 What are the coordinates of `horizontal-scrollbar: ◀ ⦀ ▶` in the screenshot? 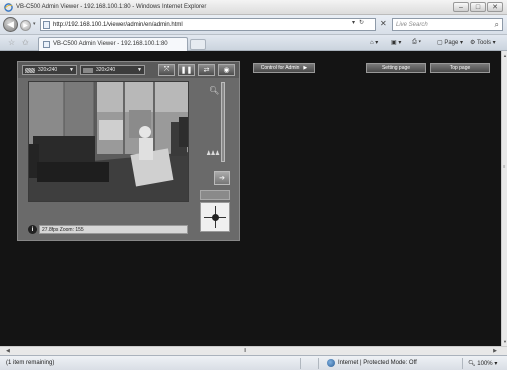 It's located at (253, 350).